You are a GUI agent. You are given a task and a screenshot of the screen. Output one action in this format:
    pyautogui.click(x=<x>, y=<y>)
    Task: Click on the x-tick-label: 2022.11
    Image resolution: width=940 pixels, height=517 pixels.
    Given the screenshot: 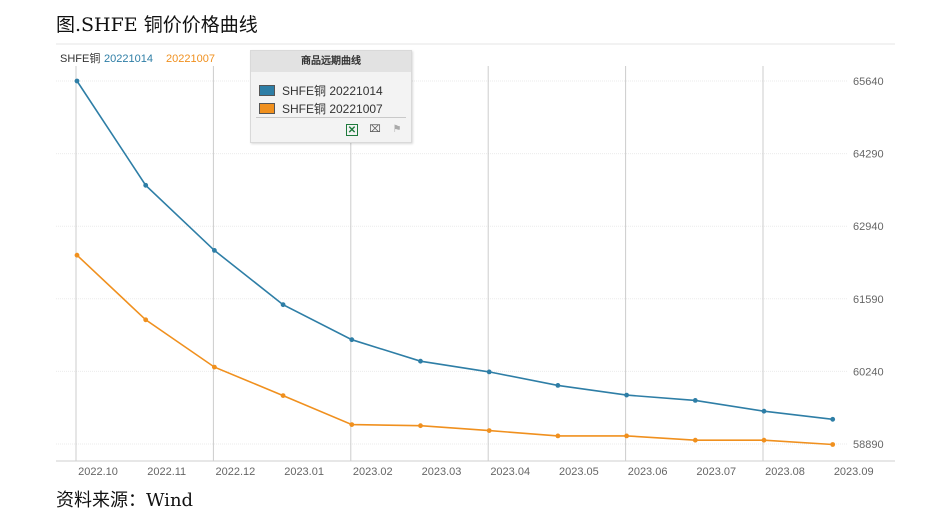 What is the action you would take?
    pyautogui.click(x=166, y=472)
    